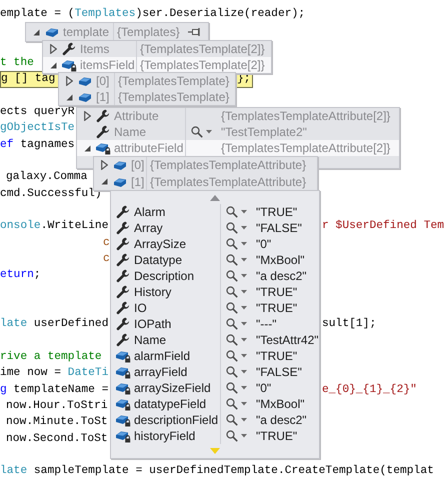  Describe the element at coordinates (37, 128) in the screenshot. I see `code-text: gObjectIsTe` at that location.